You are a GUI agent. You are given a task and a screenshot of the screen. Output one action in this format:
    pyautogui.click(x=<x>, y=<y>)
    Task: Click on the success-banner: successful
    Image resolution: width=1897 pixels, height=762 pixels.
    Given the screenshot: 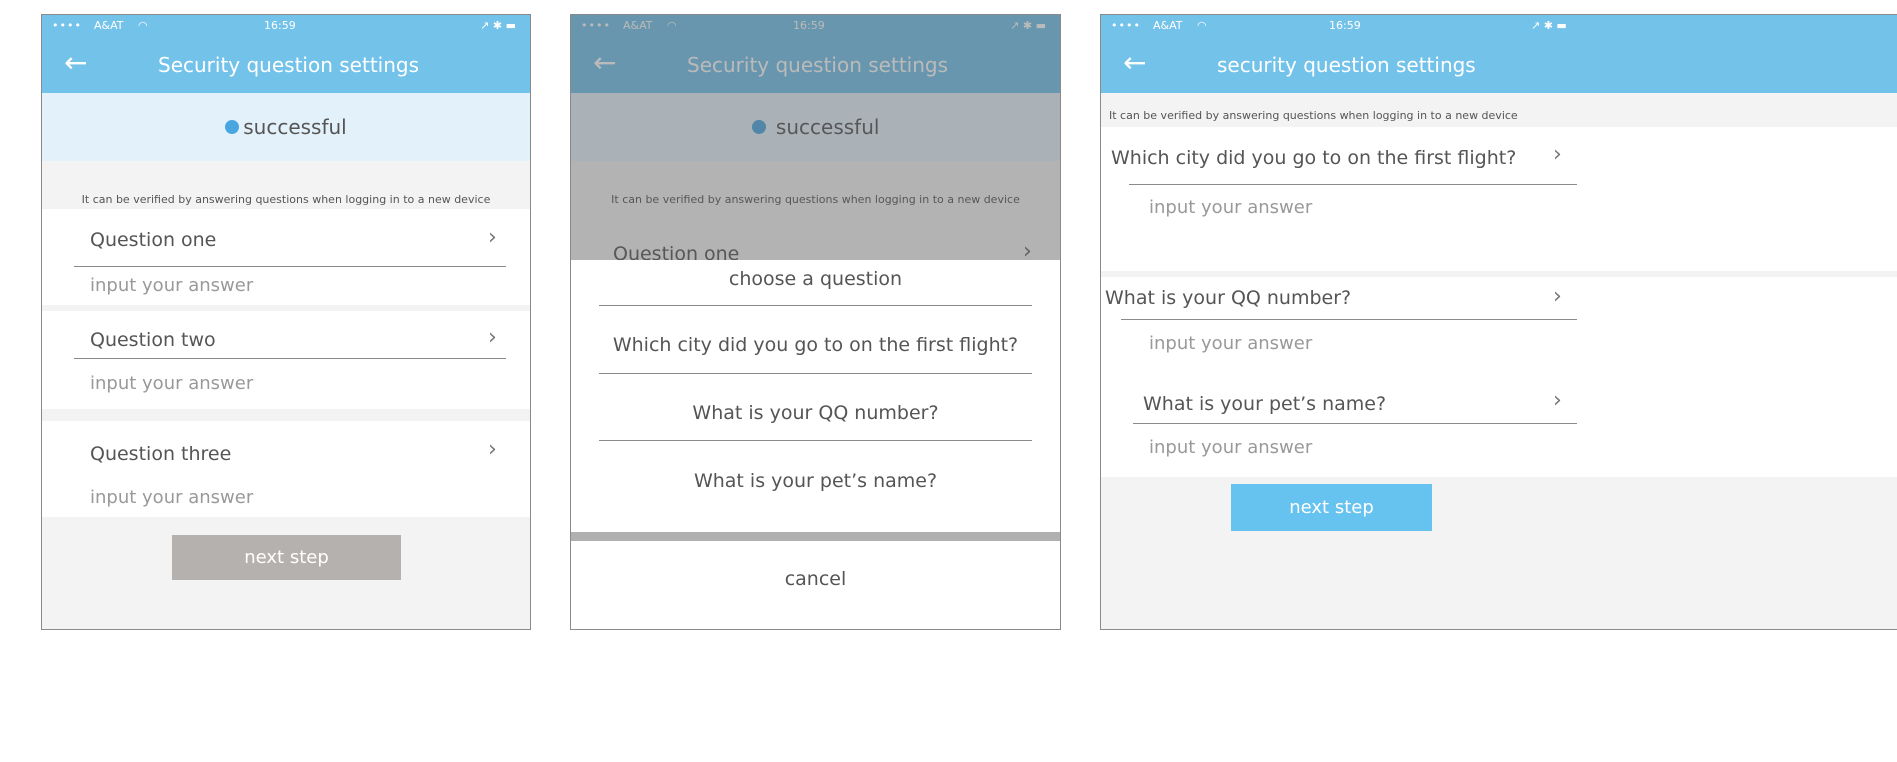 What is the action you would take?
    pyautogui.click(x=286, y=127)
    